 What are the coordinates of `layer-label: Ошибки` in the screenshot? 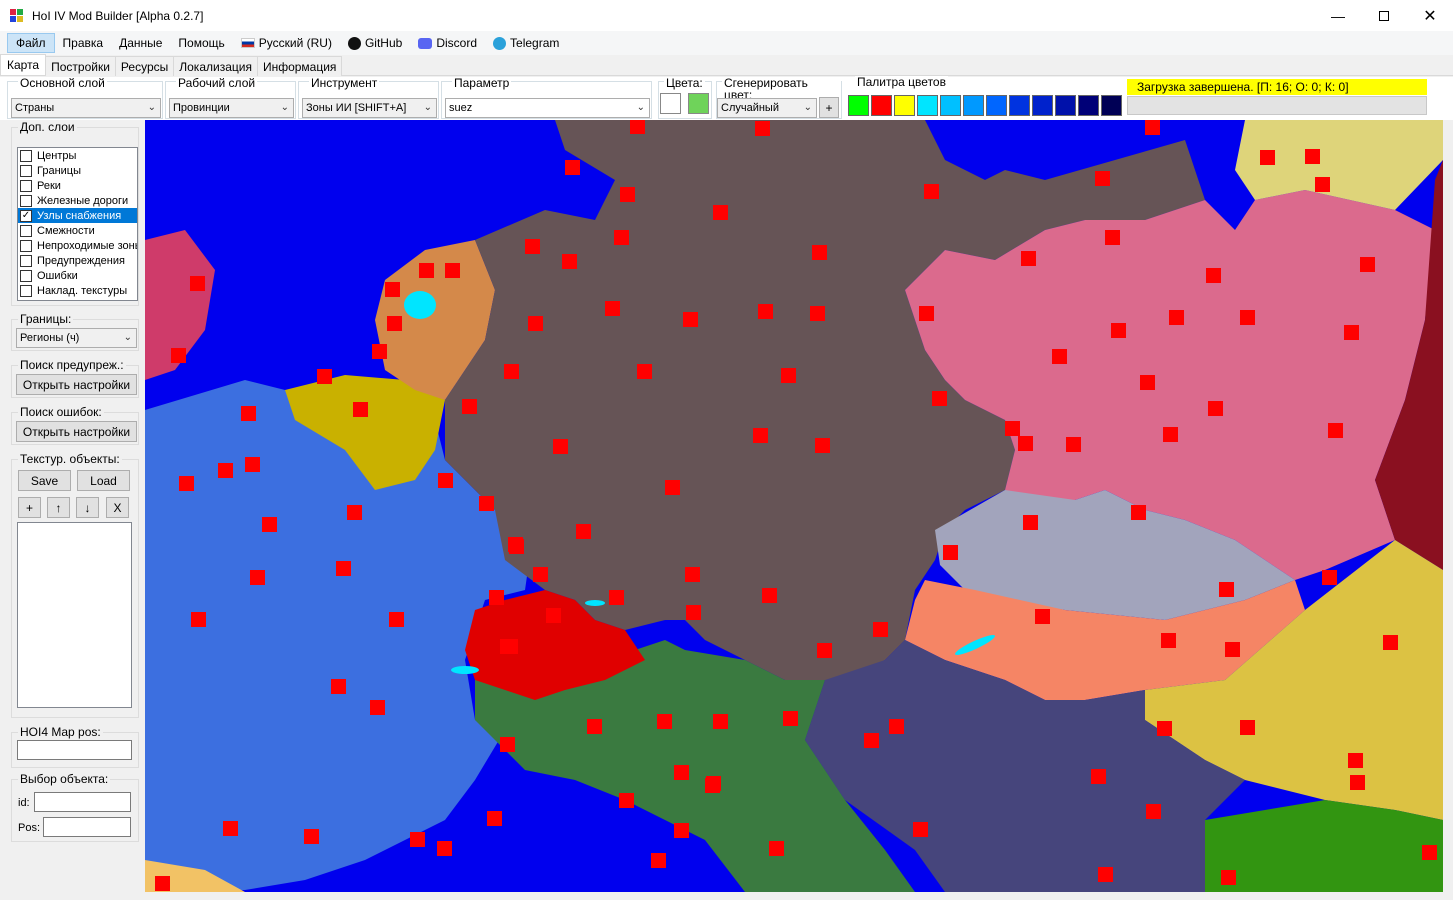 It's located at (57, 275).